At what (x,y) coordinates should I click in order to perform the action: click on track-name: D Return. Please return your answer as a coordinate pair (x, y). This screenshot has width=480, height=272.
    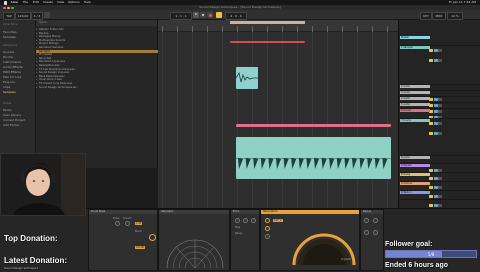
    Looking at the image, I should click on (415, 193).